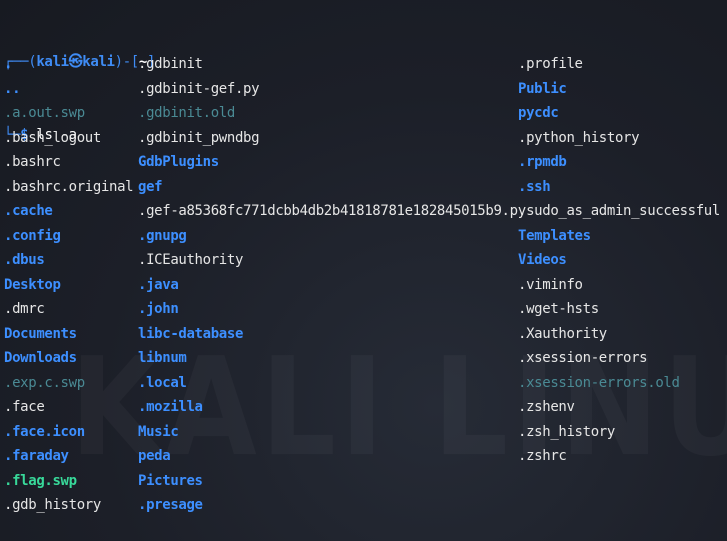 The height and width of the screenshot is (541, 727). What do you see at coordinates (40, 333) in the screenshot?
I see `directory-entry: Documents` at bounding box center [40, 333].